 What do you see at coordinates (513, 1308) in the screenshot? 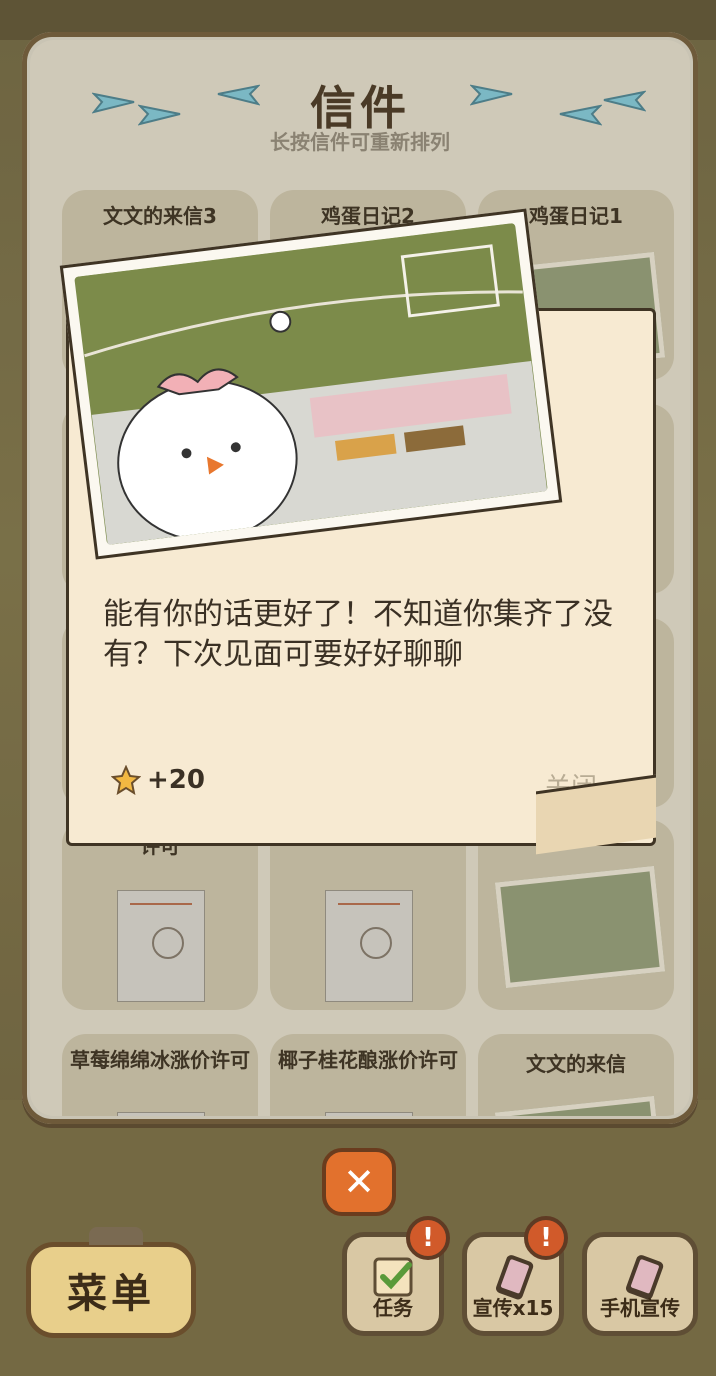
I see `promote-label: 宣传x15` at bounding box center [513, 1308].